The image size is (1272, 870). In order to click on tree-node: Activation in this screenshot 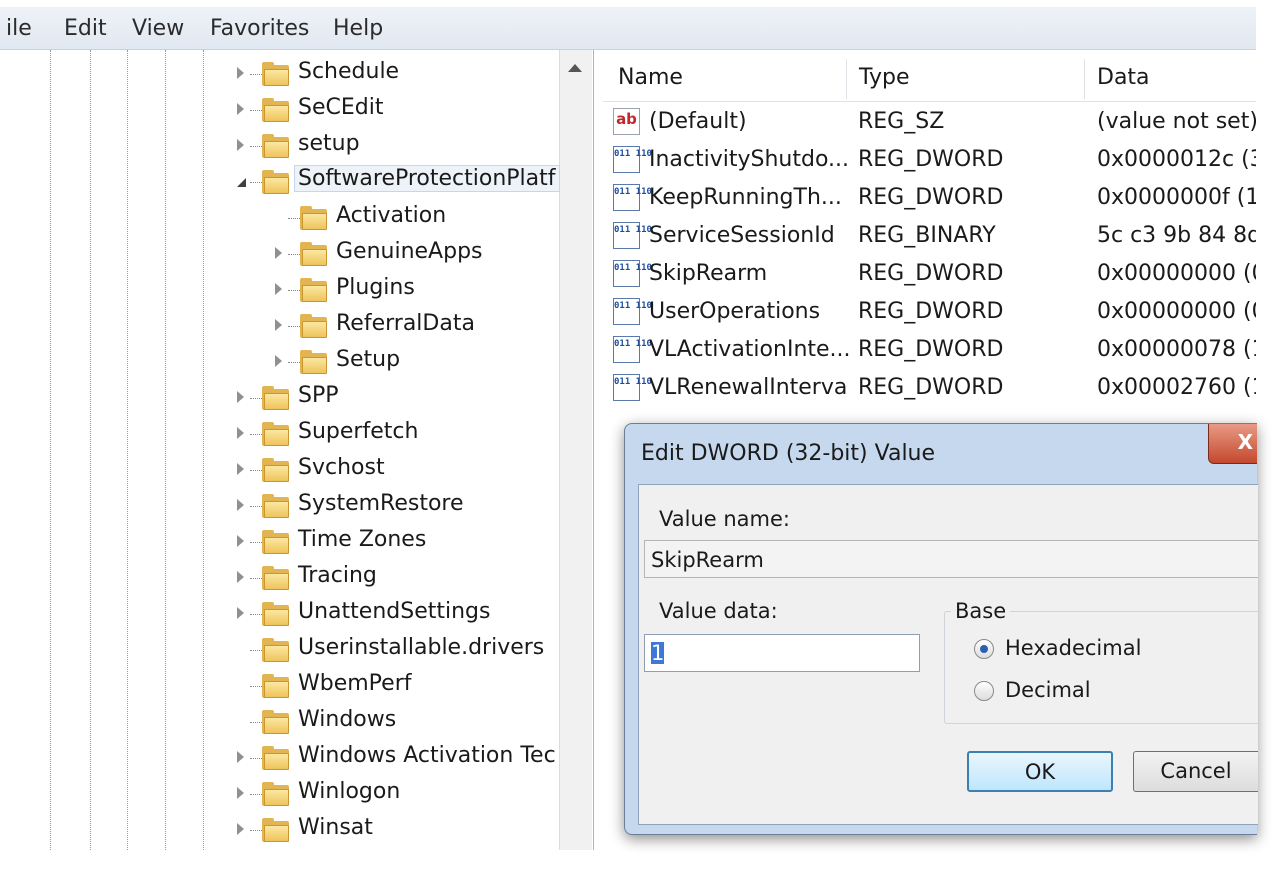, I will do `click(415, 218)`.